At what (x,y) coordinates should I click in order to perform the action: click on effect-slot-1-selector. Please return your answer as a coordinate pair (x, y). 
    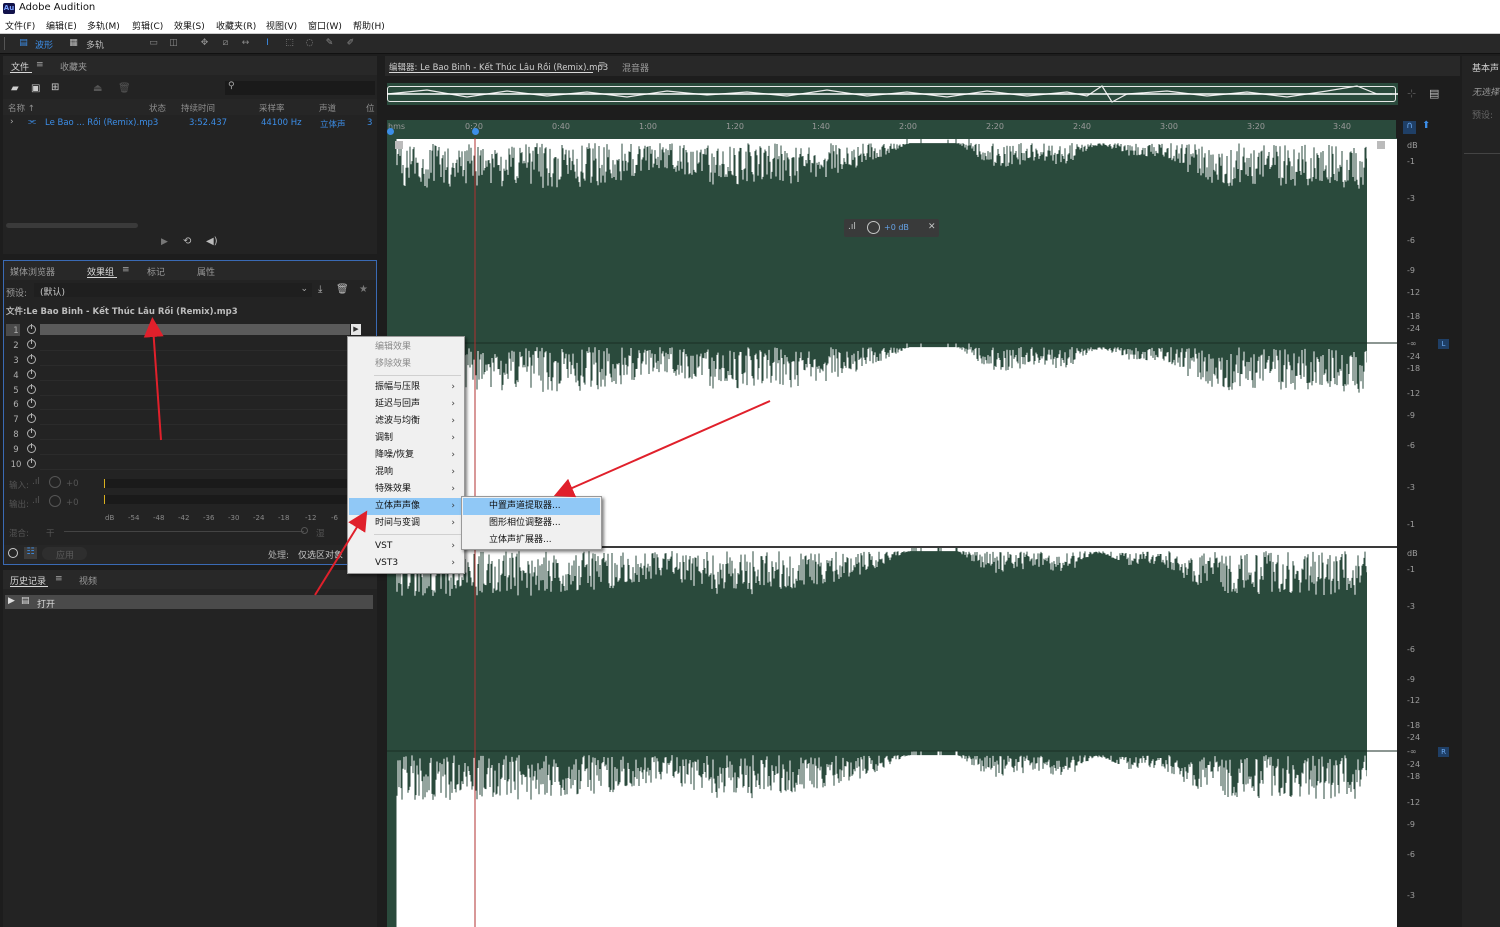
    Looking at the image, I should click on (195, 329).